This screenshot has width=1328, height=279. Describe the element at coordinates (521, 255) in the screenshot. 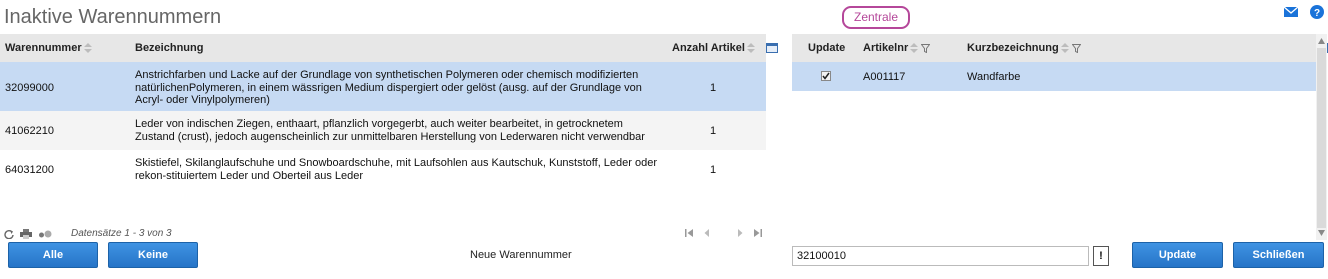

I see `new-number-label: Neue Warennummer` at that location.